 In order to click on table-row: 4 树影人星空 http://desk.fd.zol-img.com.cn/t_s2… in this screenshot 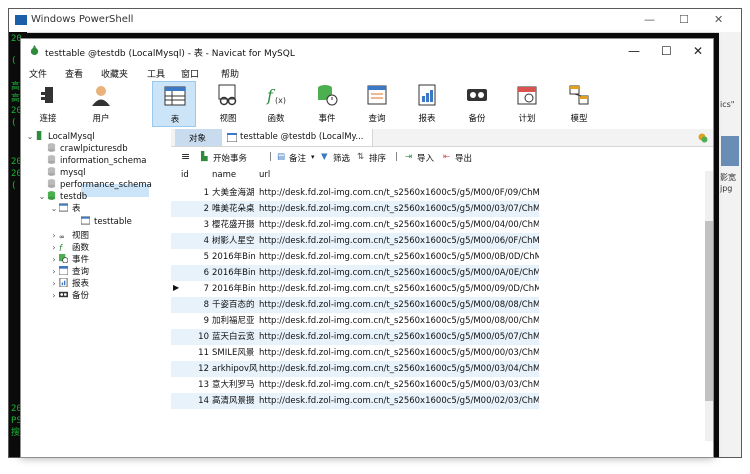, I will do `click(355, 241)`.